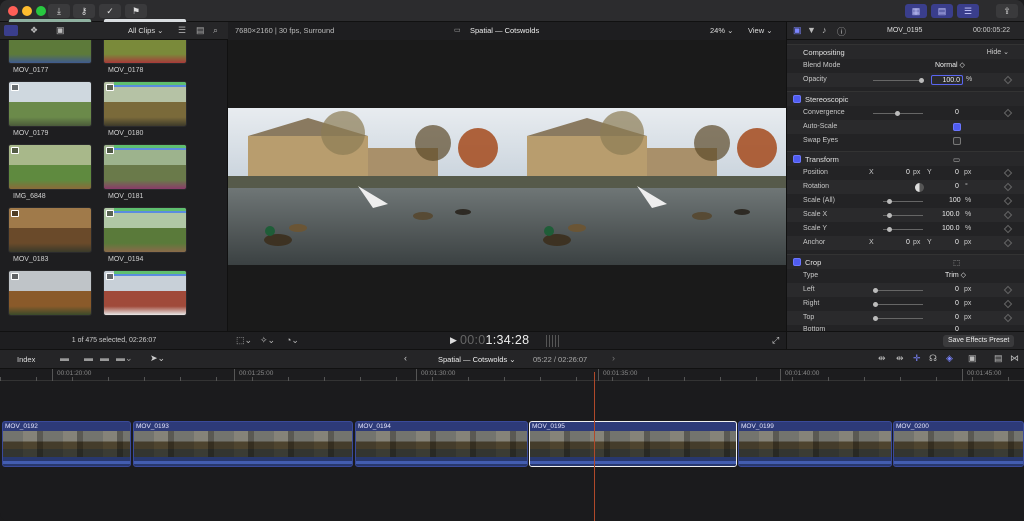 The width and height of the screenshot is (1024, 521). Describe the element at coordinates (1008, 304) in the screenshot. I see `crop-right-keyframe-button` at that location.